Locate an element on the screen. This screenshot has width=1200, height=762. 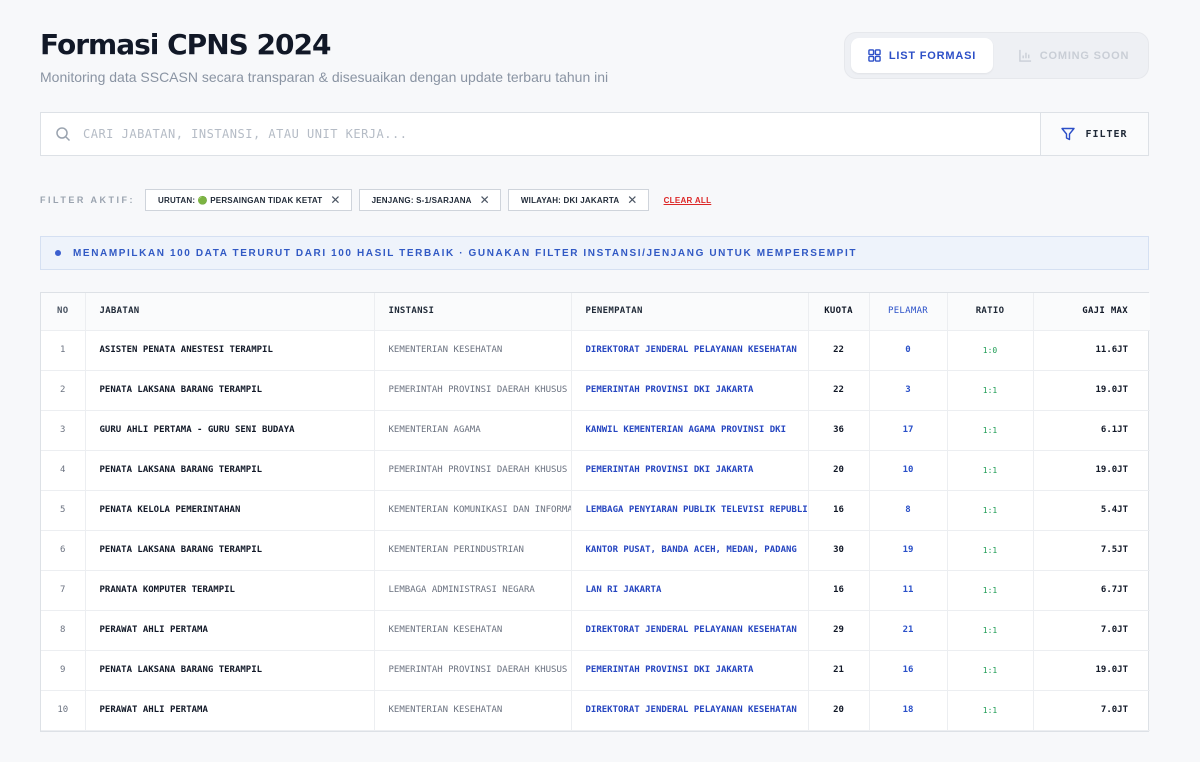
cell-no: 7 is located at coordinates (63, 590).